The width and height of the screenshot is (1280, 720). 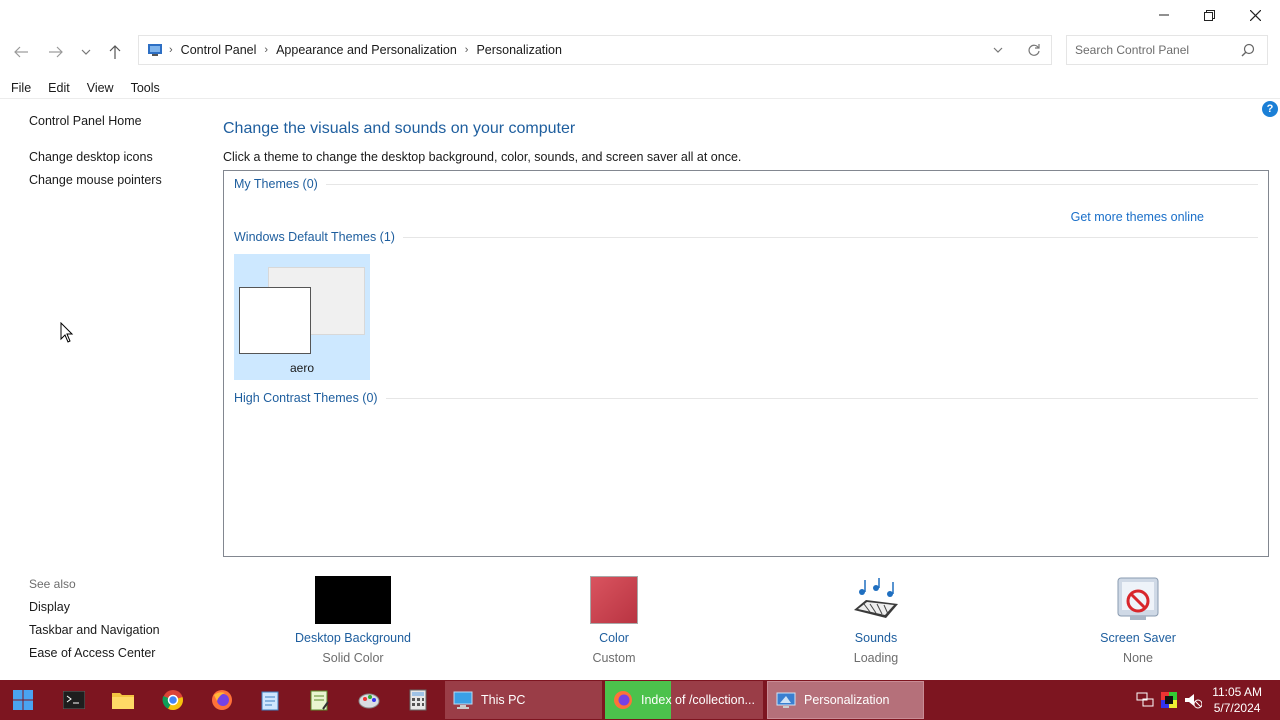 What do you see at coordinates (145, 88) in the screenshot?
I see `menu-tools: Tools` at bounding box center [145, 88].